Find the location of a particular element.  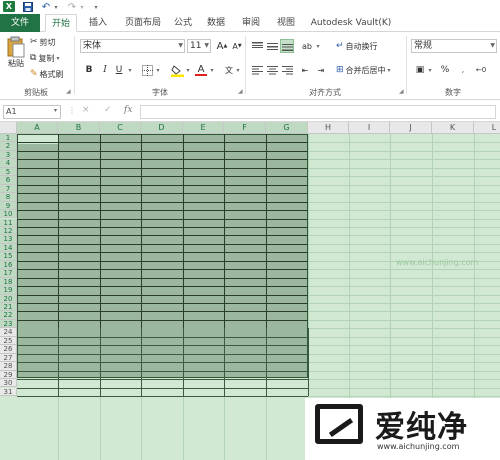

row-header-11: 11 is located at coordinates (8, 222).